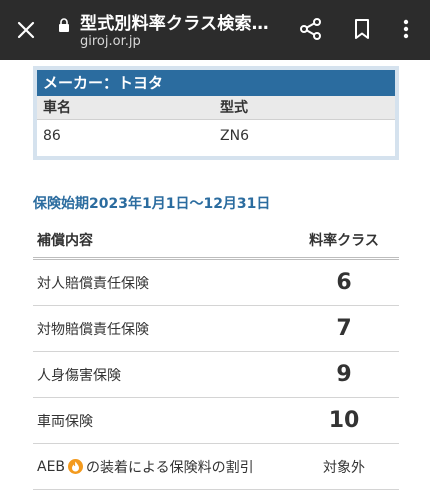  I want to click on table-row: 車両保険 10, so click(216, 421).